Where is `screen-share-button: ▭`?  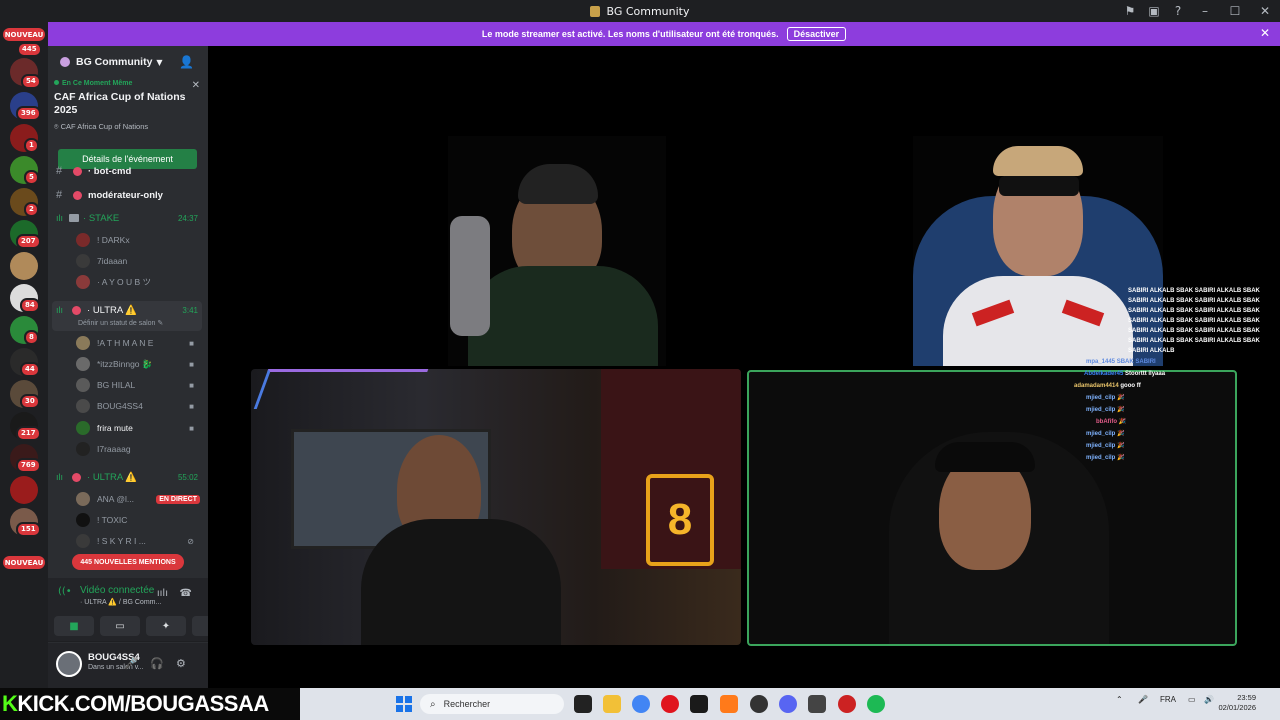
screen-share-button: ▭ is located at coordinates (120, 626).